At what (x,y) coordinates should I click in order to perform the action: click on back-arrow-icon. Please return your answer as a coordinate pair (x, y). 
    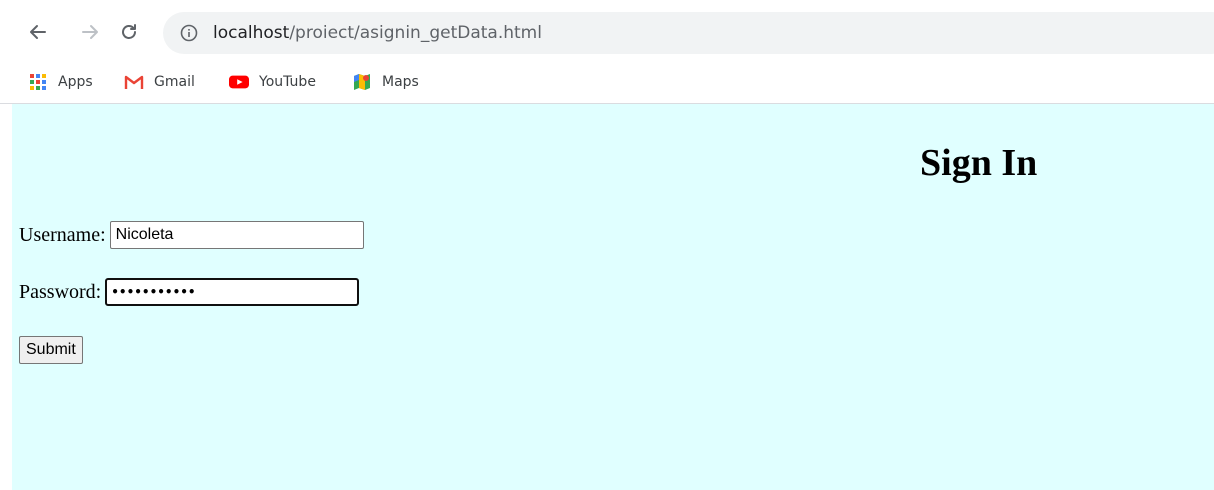
    Looking at the image, I should click on (38, 32).